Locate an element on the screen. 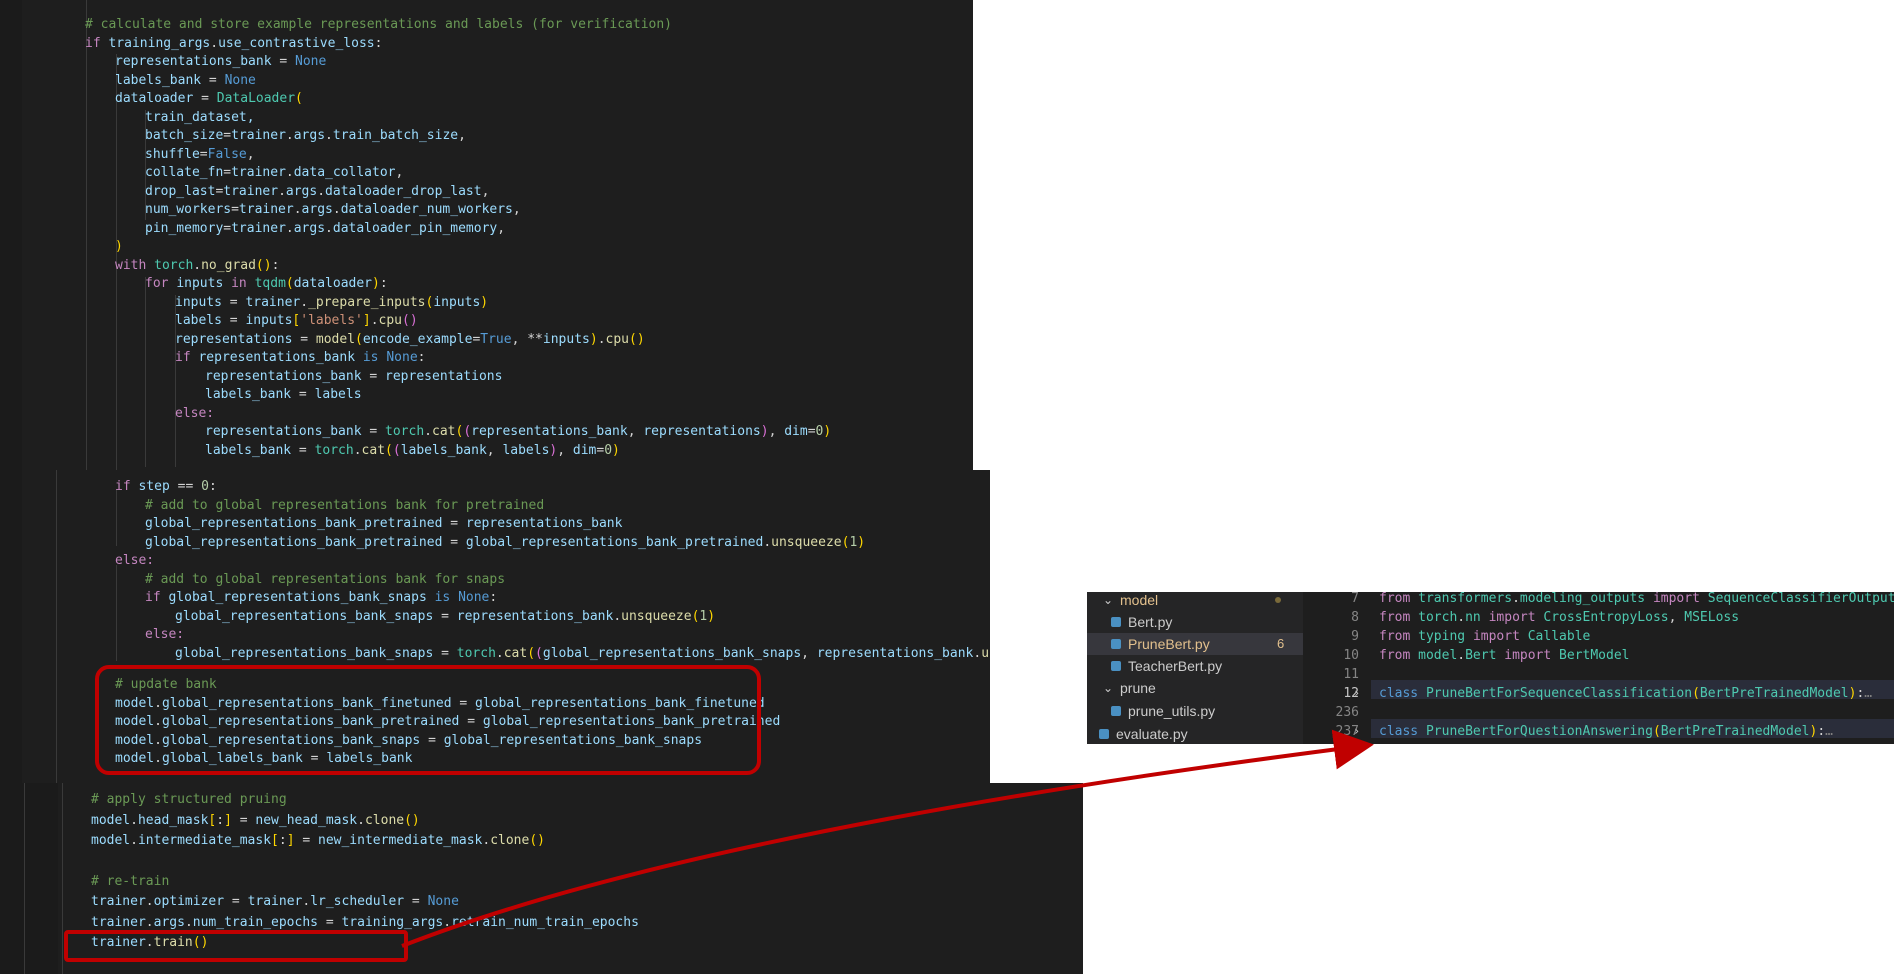 This screenshot has height=974, width=1894. annotation-arrow is located at coordinates (887, 838).